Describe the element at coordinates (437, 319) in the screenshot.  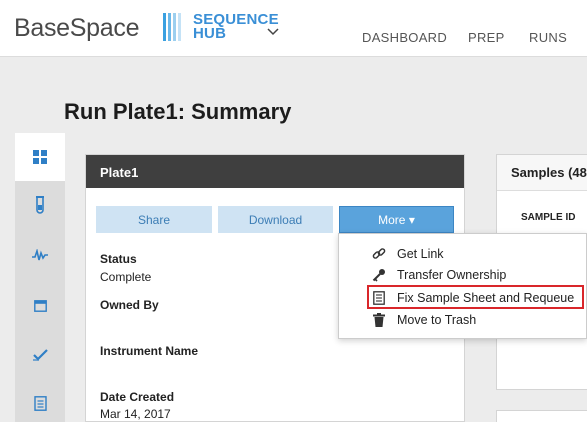
I see `menu-item-label: Move to Trash` at that location.